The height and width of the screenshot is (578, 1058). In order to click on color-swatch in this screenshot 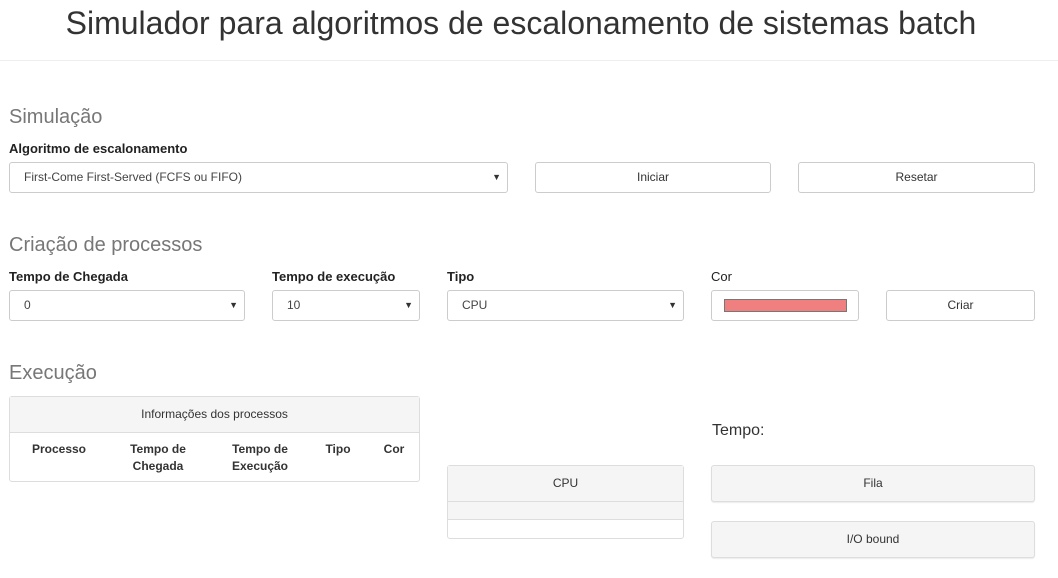, I will do `click(785, 305)`.